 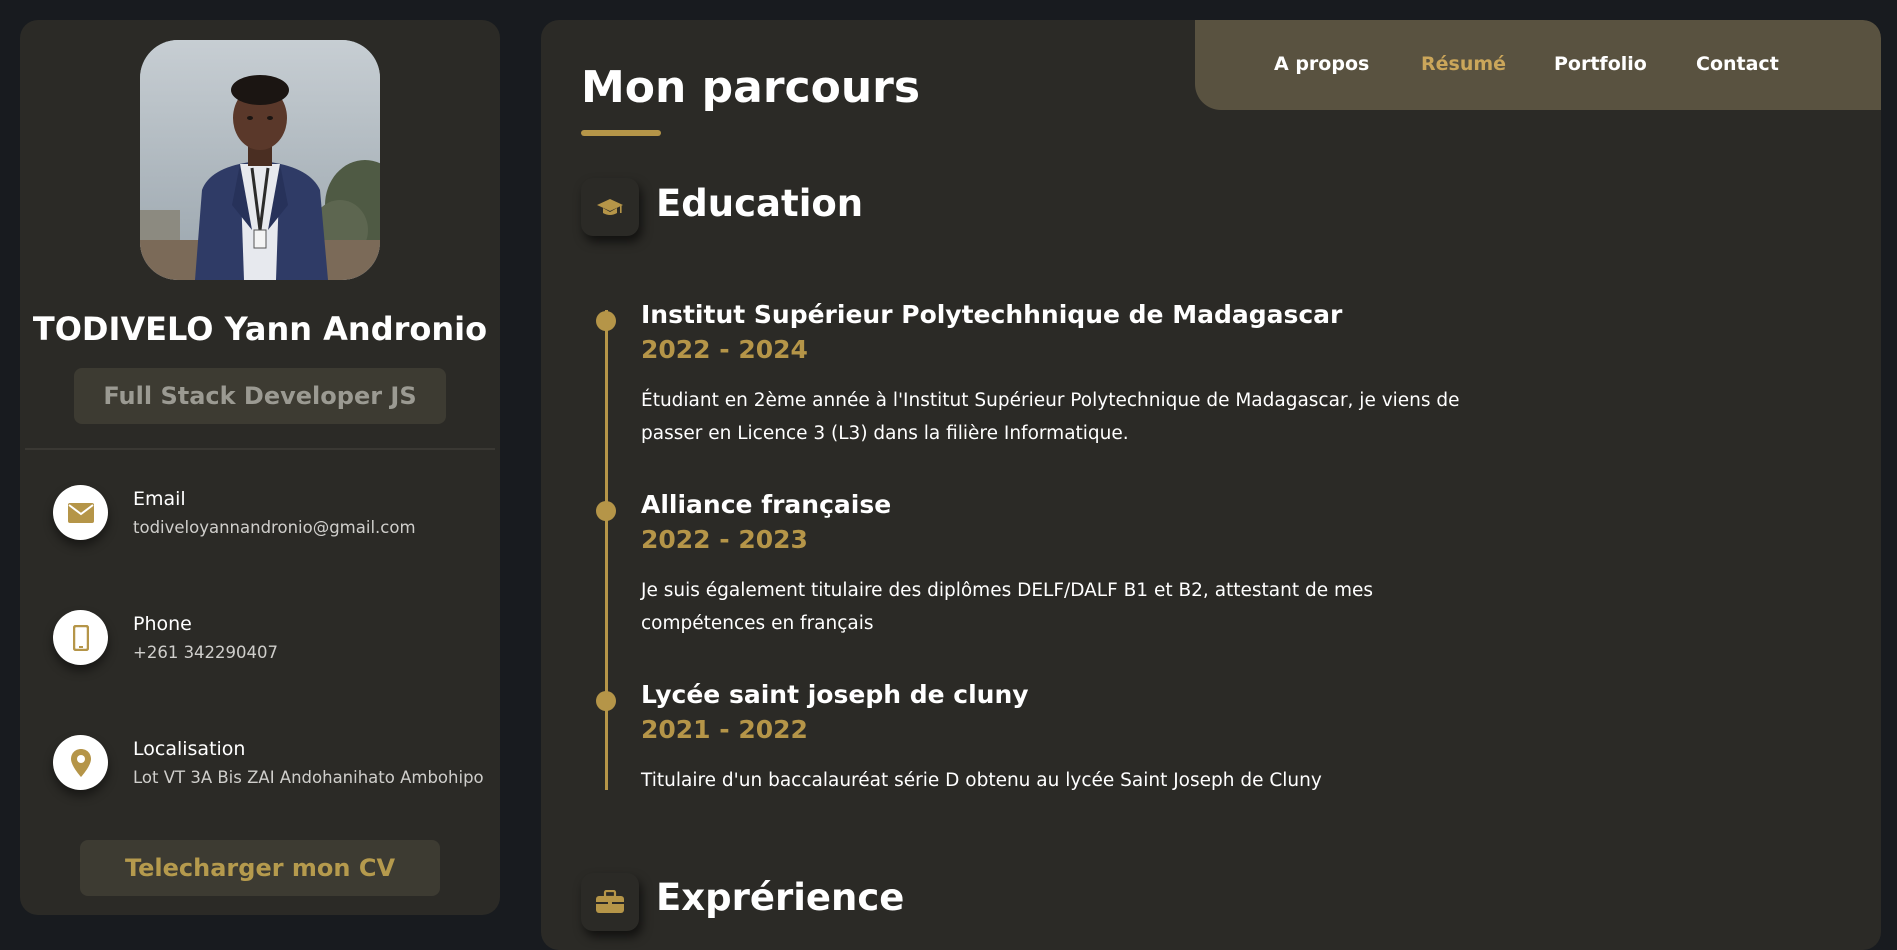 I want to click on page-title: Mon parcours, so click(x=751, y=87).